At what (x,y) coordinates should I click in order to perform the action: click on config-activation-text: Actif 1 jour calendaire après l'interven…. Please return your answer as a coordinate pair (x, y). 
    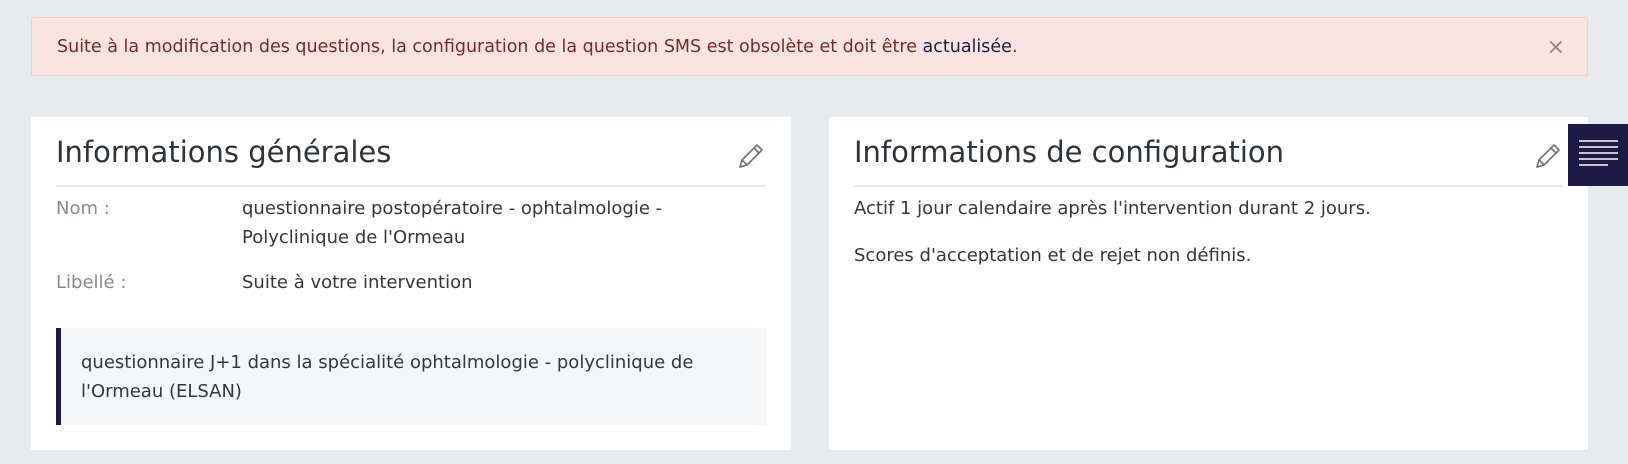
    Looking at the image, I should click on (1112, 208).